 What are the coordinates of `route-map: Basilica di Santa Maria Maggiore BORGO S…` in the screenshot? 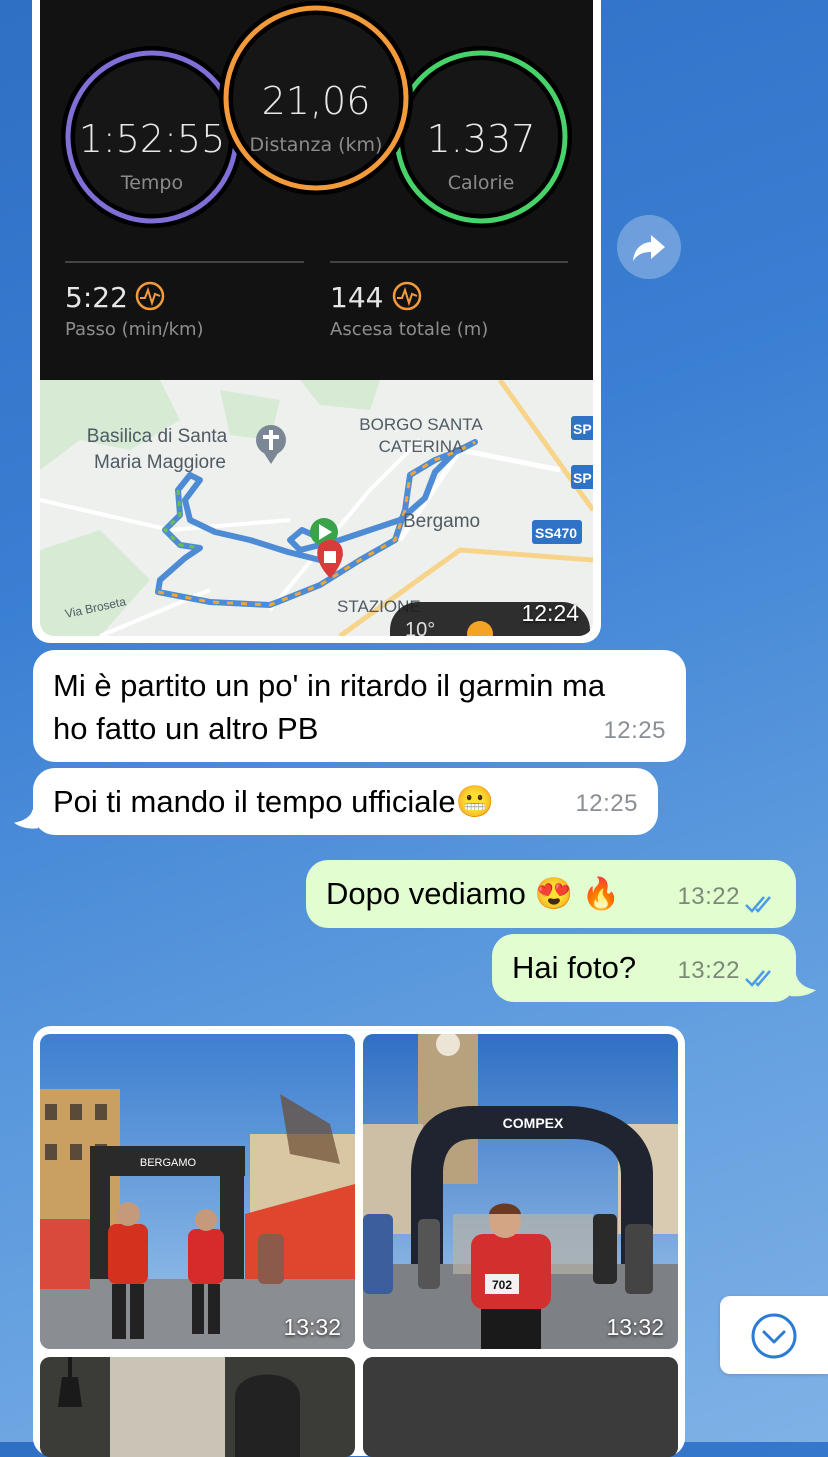 It's located at (316, 508).